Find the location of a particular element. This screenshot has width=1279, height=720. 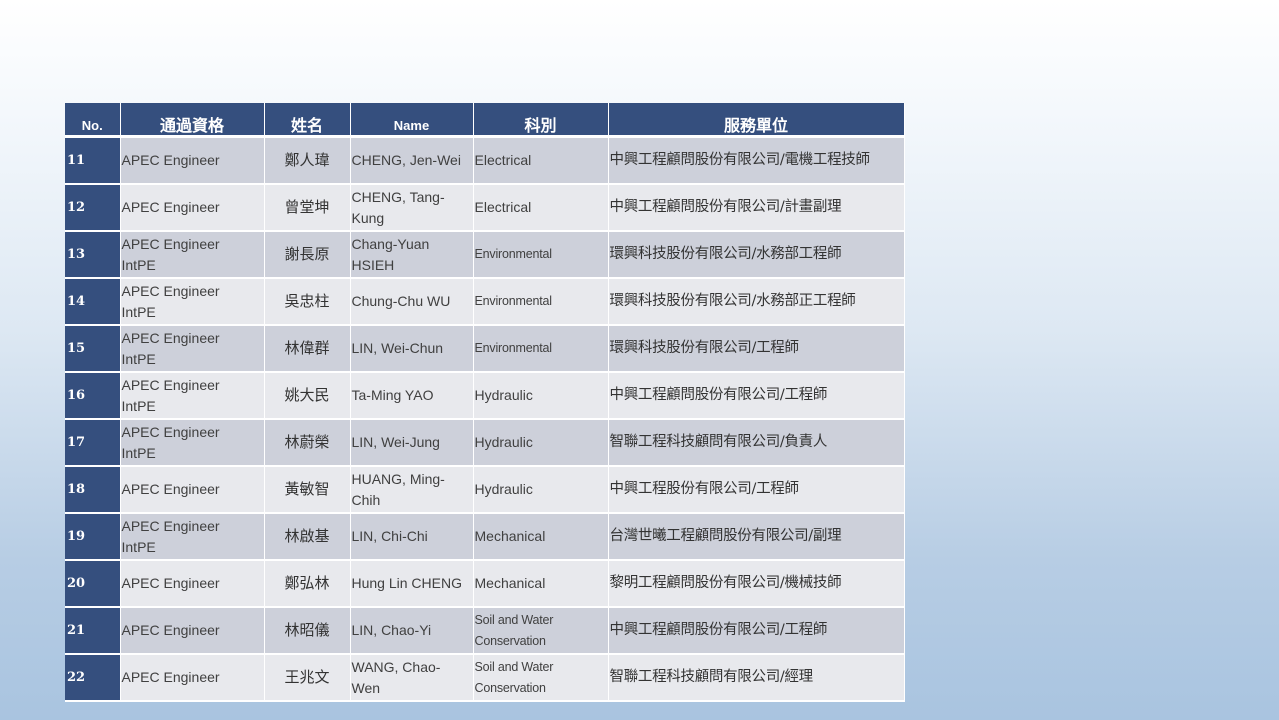

name-cn-cell: 鄭人瑋 is located at coordinates (307, 160).